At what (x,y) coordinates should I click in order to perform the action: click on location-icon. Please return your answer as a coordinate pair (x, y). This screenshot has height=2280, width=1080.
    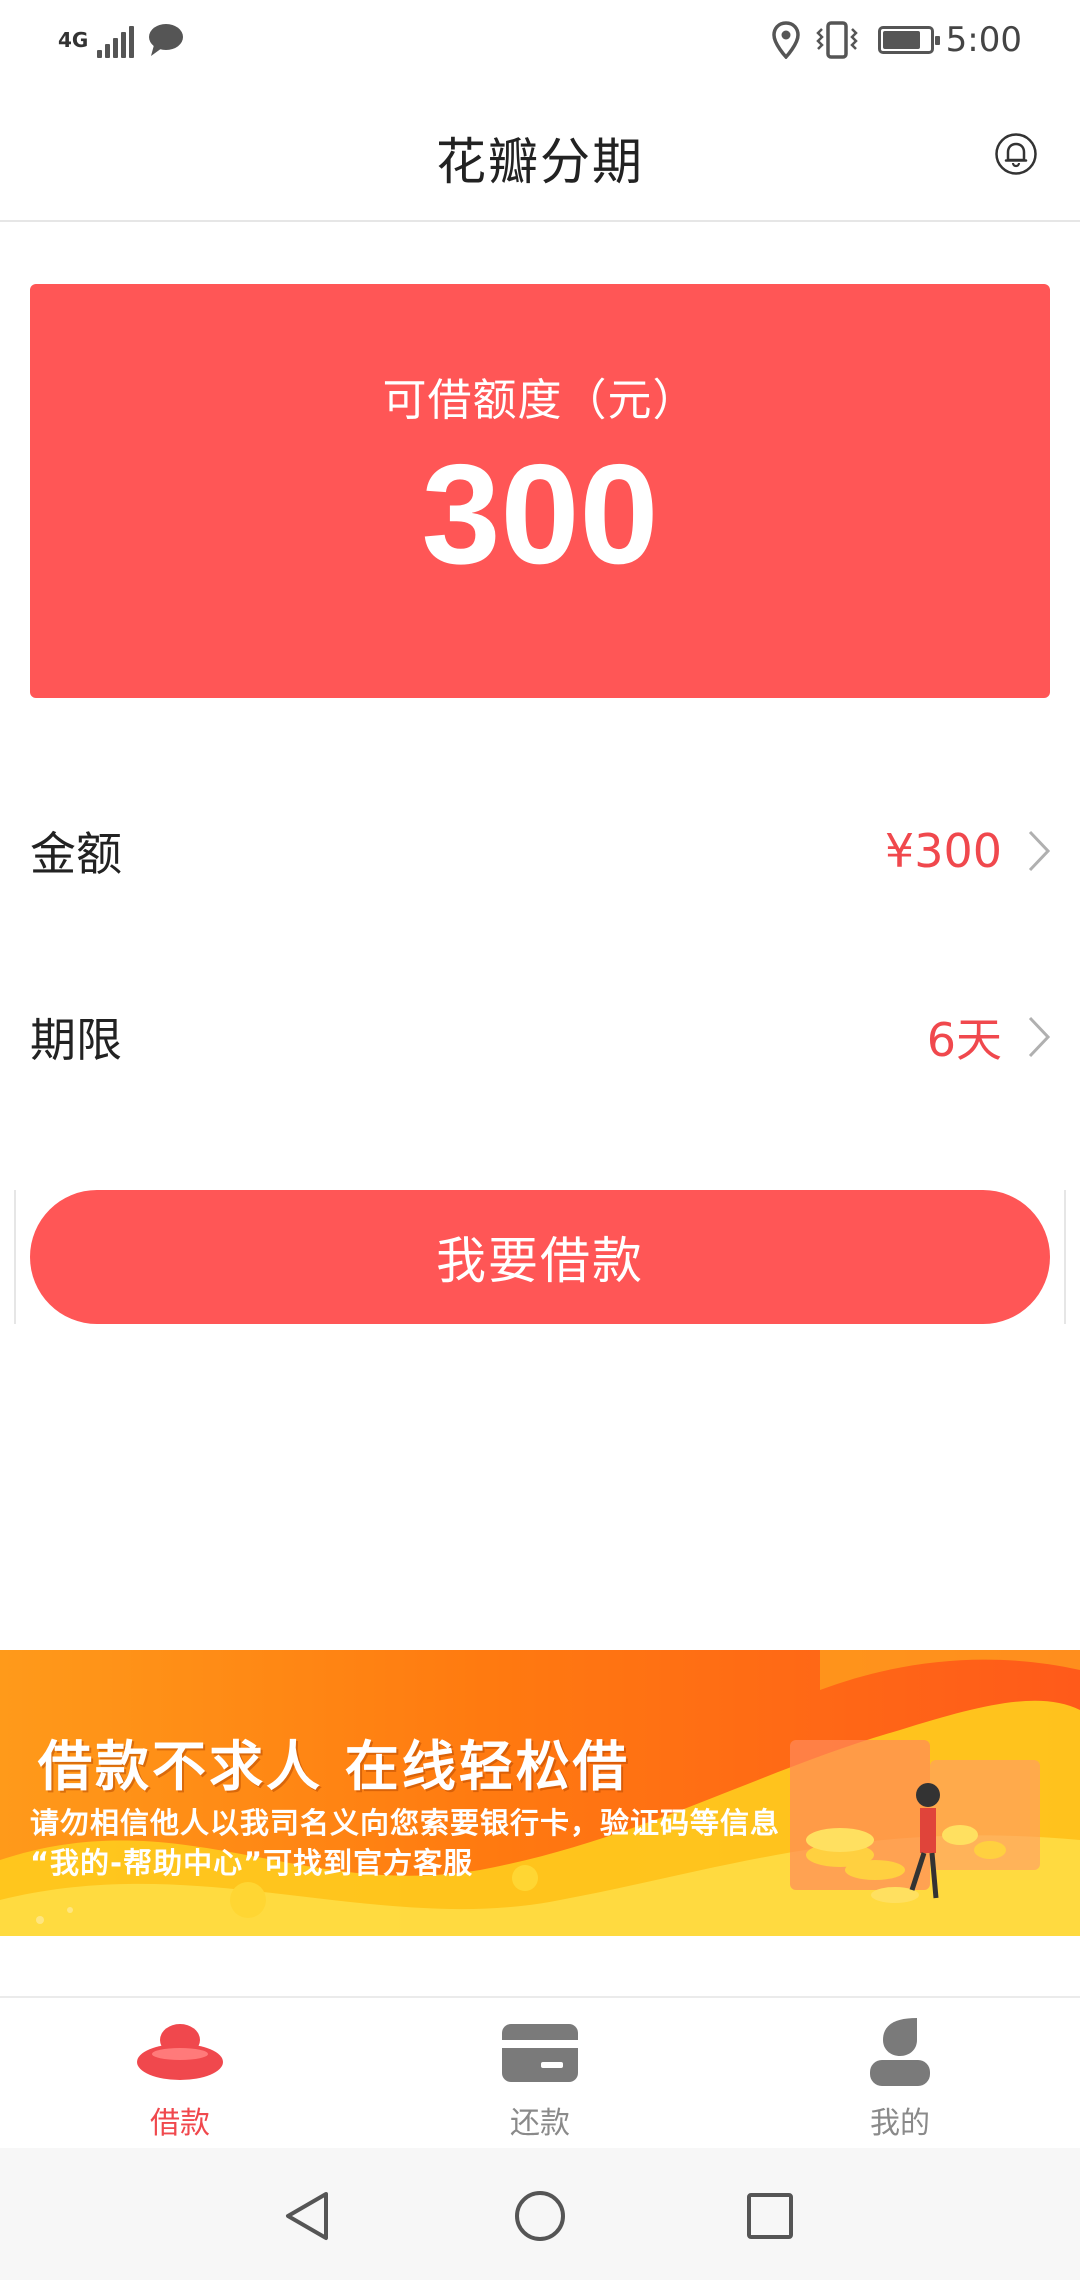
    Looking at the image, I should click on (785, 40).